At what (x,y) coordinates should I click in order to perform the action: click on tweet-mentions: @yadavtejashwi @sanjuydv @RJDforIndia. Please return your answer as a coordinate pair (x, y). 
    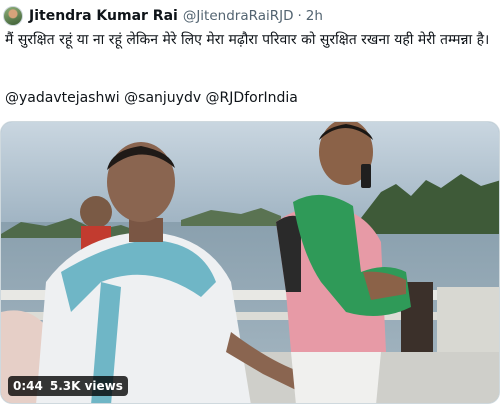
    Looking at the image, I should click on (151, 98).